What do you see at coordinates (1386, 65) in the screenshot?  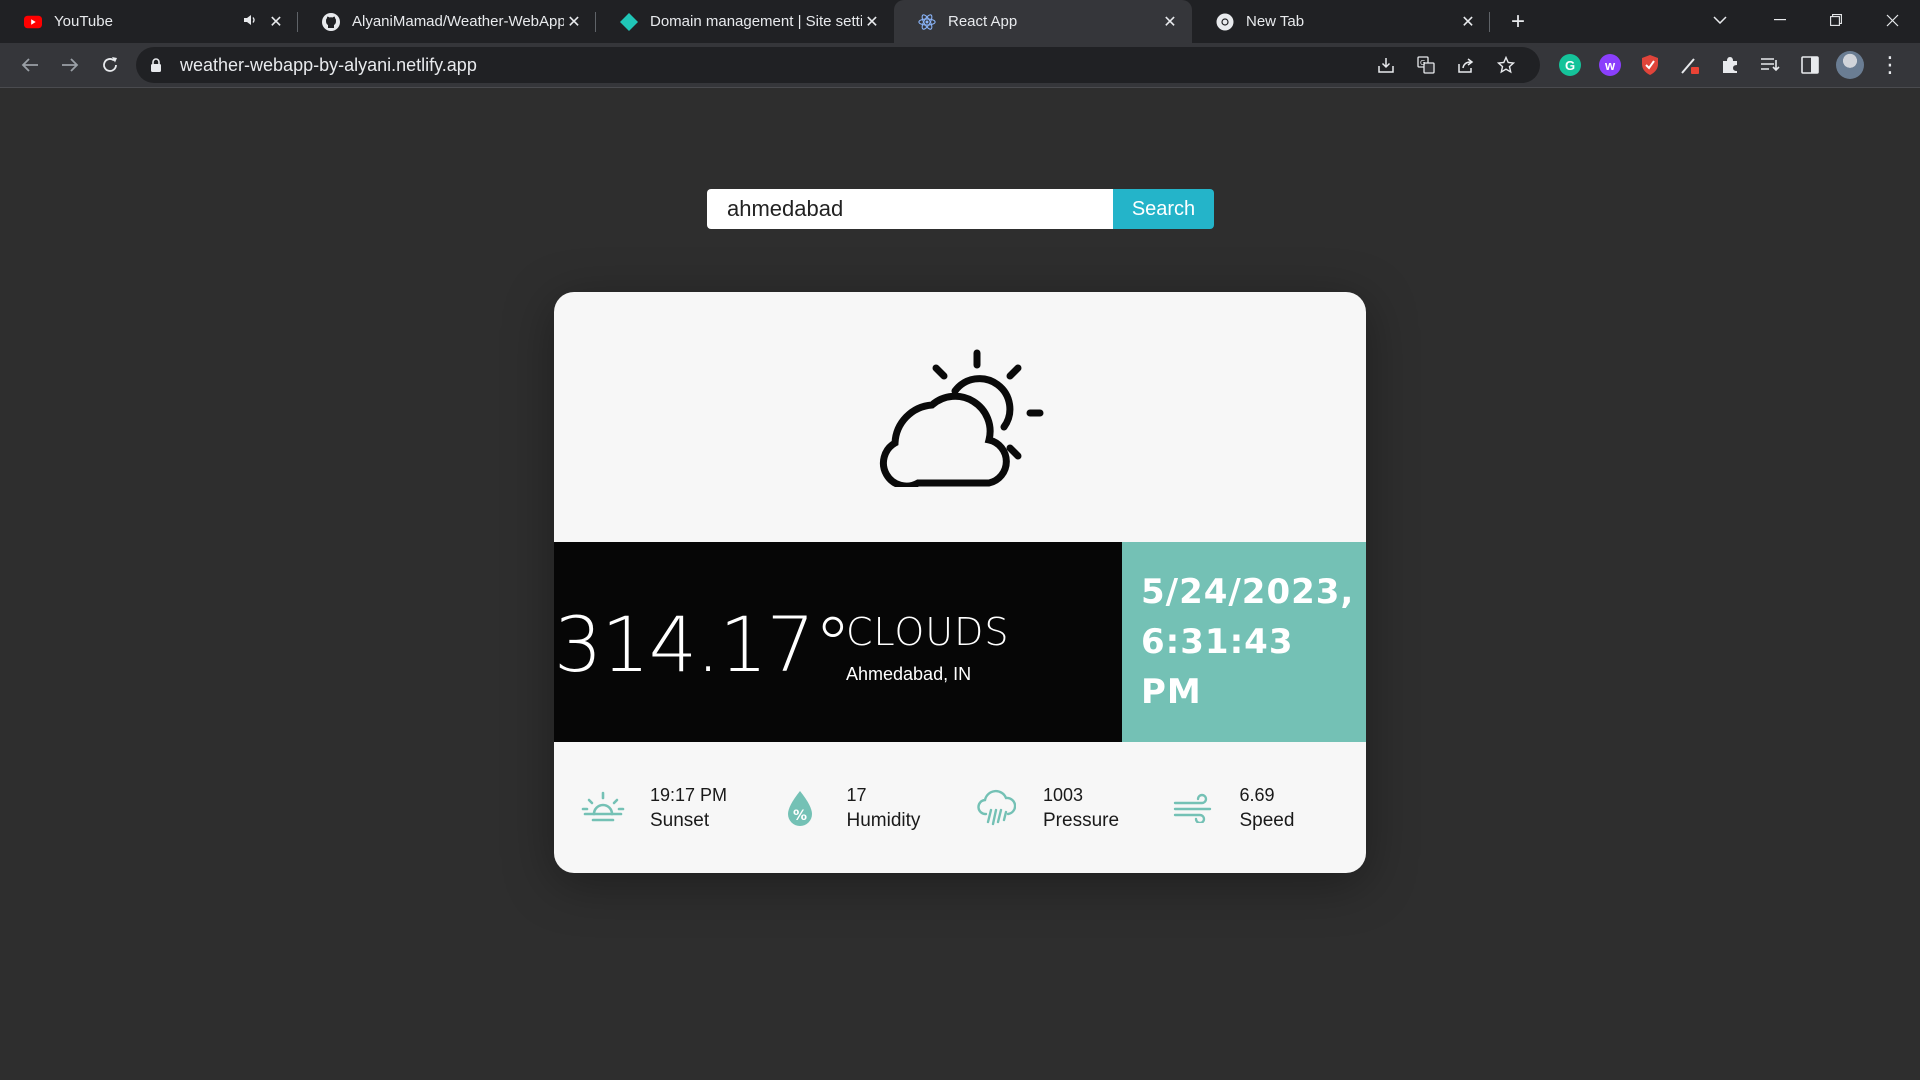 I see `install-app-icon` at bounding box center [1386, 65].